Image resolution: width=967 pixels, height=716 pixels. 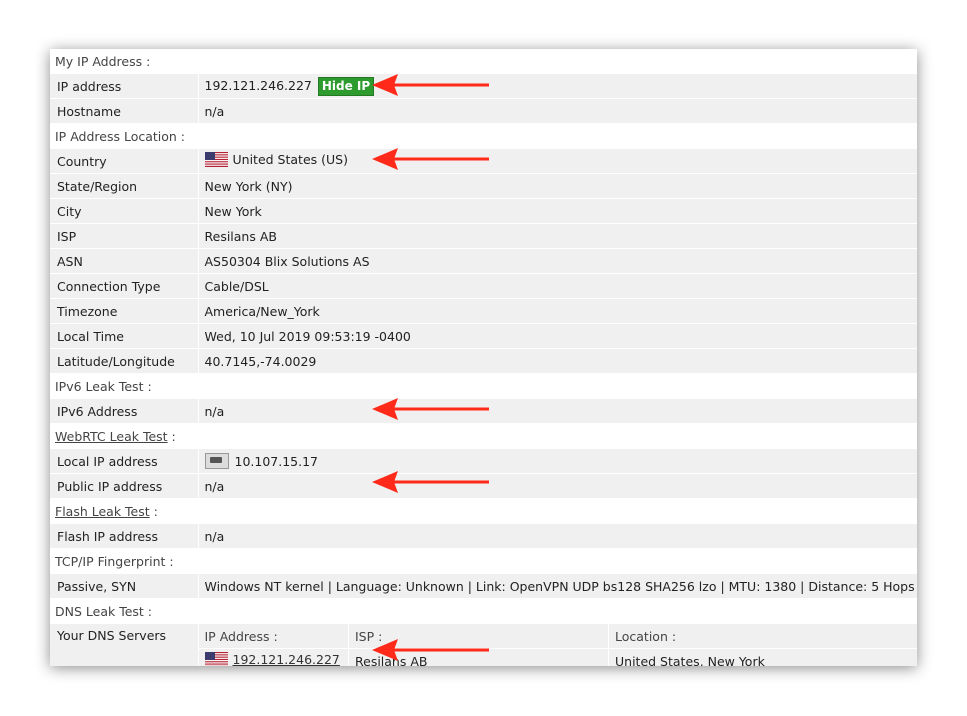 I want to click on flash-leak-test-link: Flash Leak Test, so click(x=102, y=511).